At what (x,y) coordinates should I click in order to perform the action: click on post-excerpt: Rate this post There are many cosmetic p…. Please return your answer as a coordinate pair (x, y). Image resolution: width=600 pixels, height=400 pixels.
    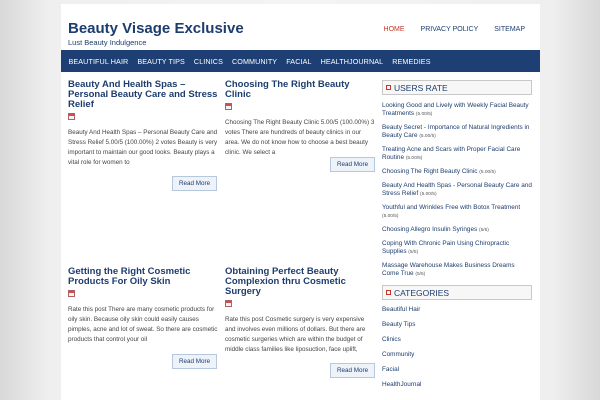
    Looking at the image, I should click on (143, 324).